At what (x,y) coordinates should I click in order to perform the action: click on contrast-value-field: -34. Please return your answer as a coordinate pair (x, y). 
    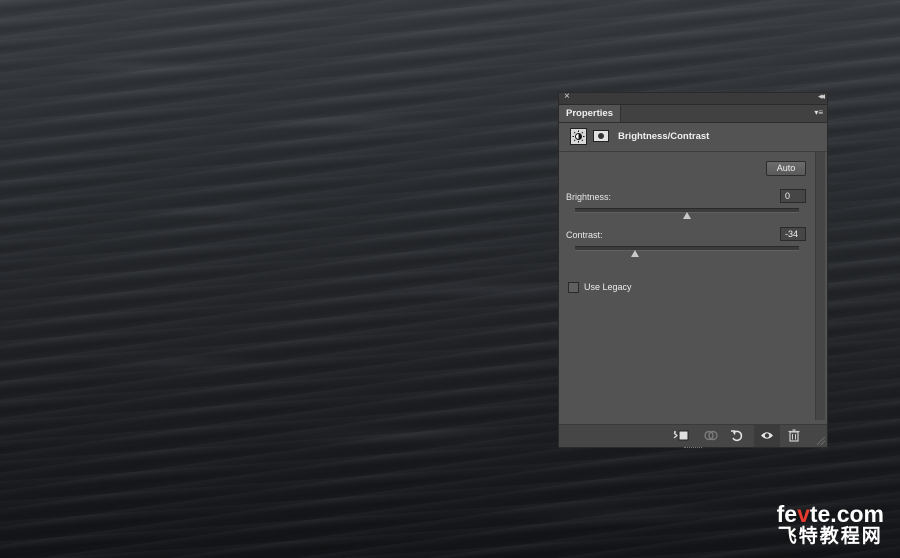
    Looking at the image, I should click on (793, 234).